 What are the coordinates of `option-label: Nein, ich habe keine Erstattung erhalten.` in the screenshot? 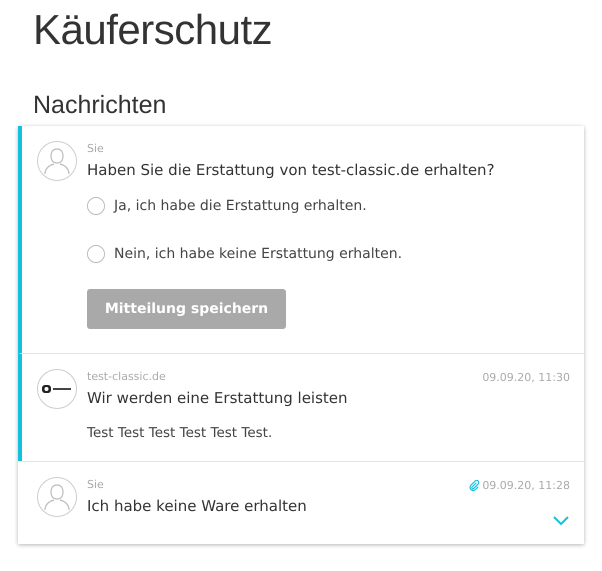 It's located at (258, 254).